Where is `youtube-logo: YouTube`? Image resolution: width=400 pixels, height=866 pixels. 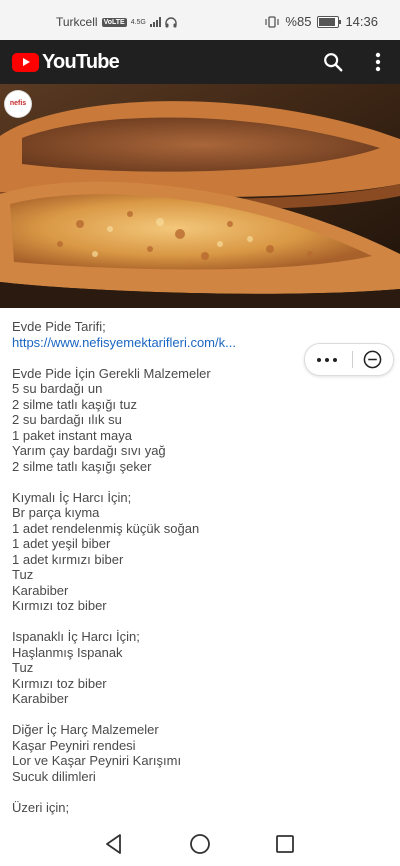
youtube-logo: YouTube is located at coordinates (66, 62).